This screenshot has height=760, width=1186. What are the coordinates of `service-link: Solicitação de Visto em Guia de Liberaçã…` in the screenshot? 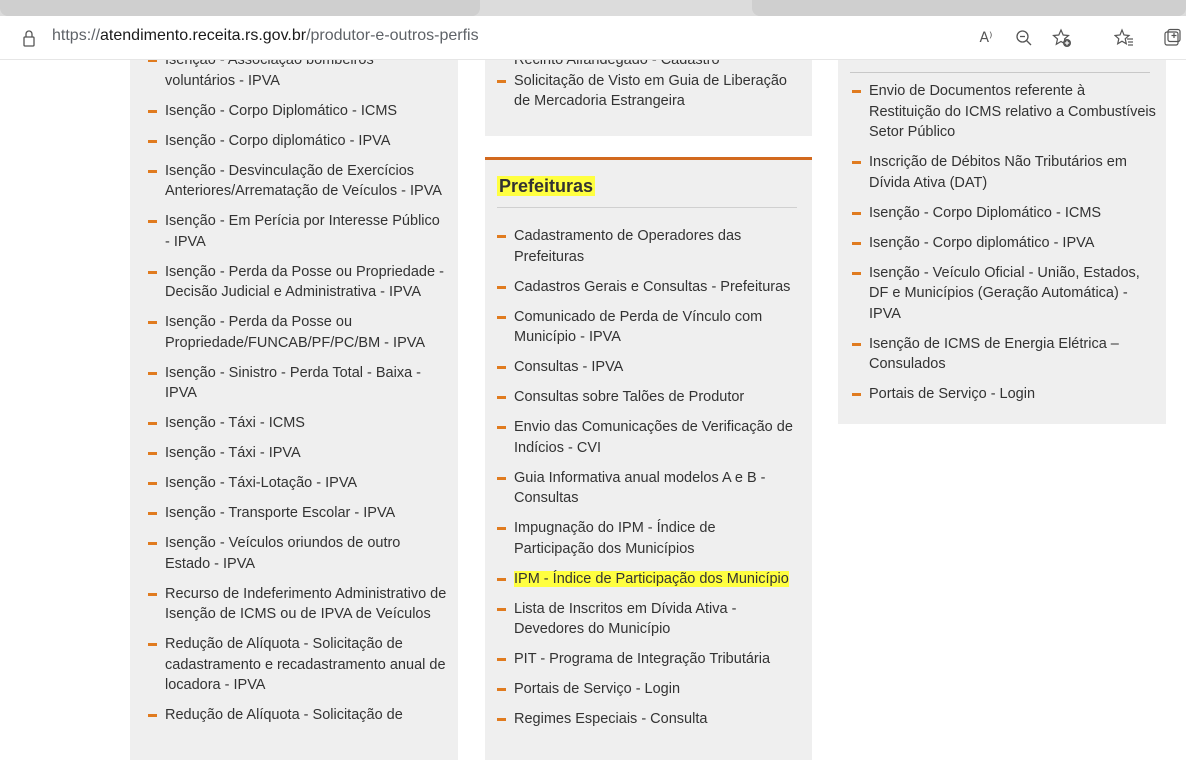 It's located at (658, 91).